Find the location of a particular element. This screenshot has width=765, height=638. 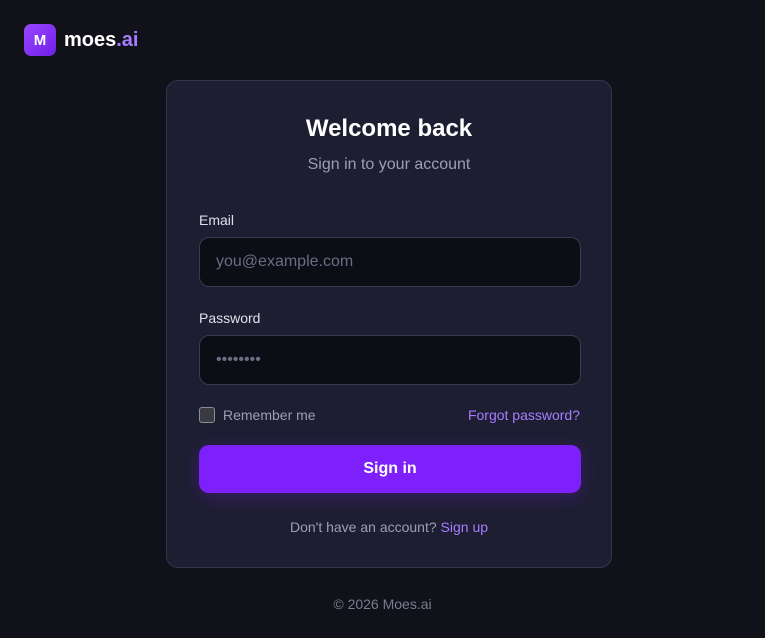

brand-logo: M moes.ai is located at coordinates (81, 40).